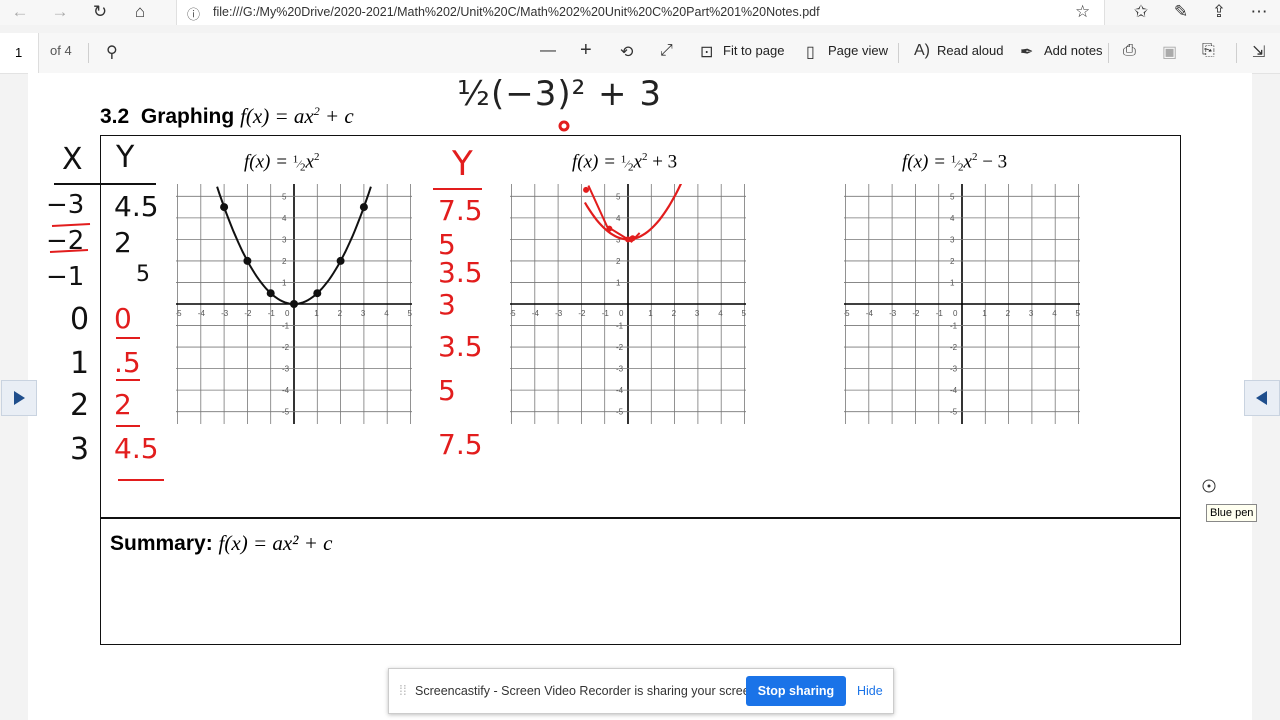  What do you see at coordinates (1219, 12) in the screenshot?
I see `share-icon: ⇪` at bounding box center [1219, 12].